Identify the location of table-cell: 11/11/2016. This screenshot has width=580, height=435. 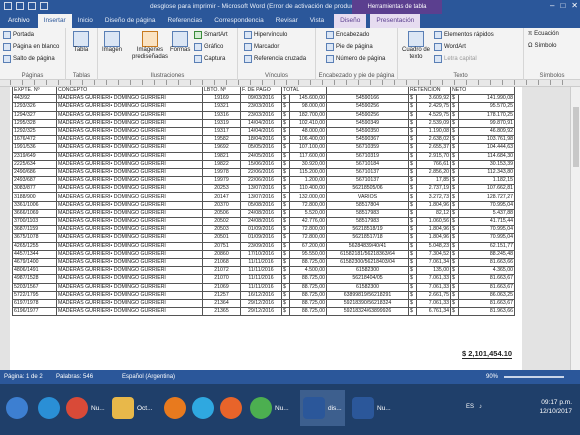
(261, 287).